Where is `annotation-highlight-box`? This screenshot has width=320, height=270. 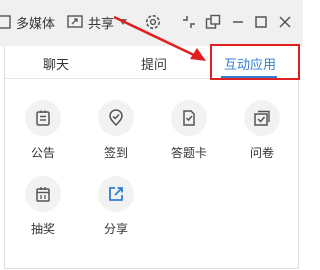 annotation-highlight-box is located at coordinates (255, 62).